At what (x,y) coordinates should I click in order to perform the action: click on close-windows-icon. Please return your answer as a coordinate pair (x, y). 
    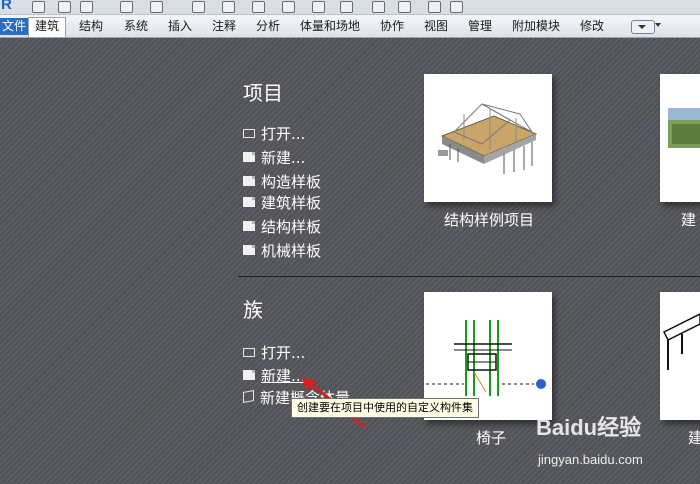
    Looking at the image, I should click on (404, 7).